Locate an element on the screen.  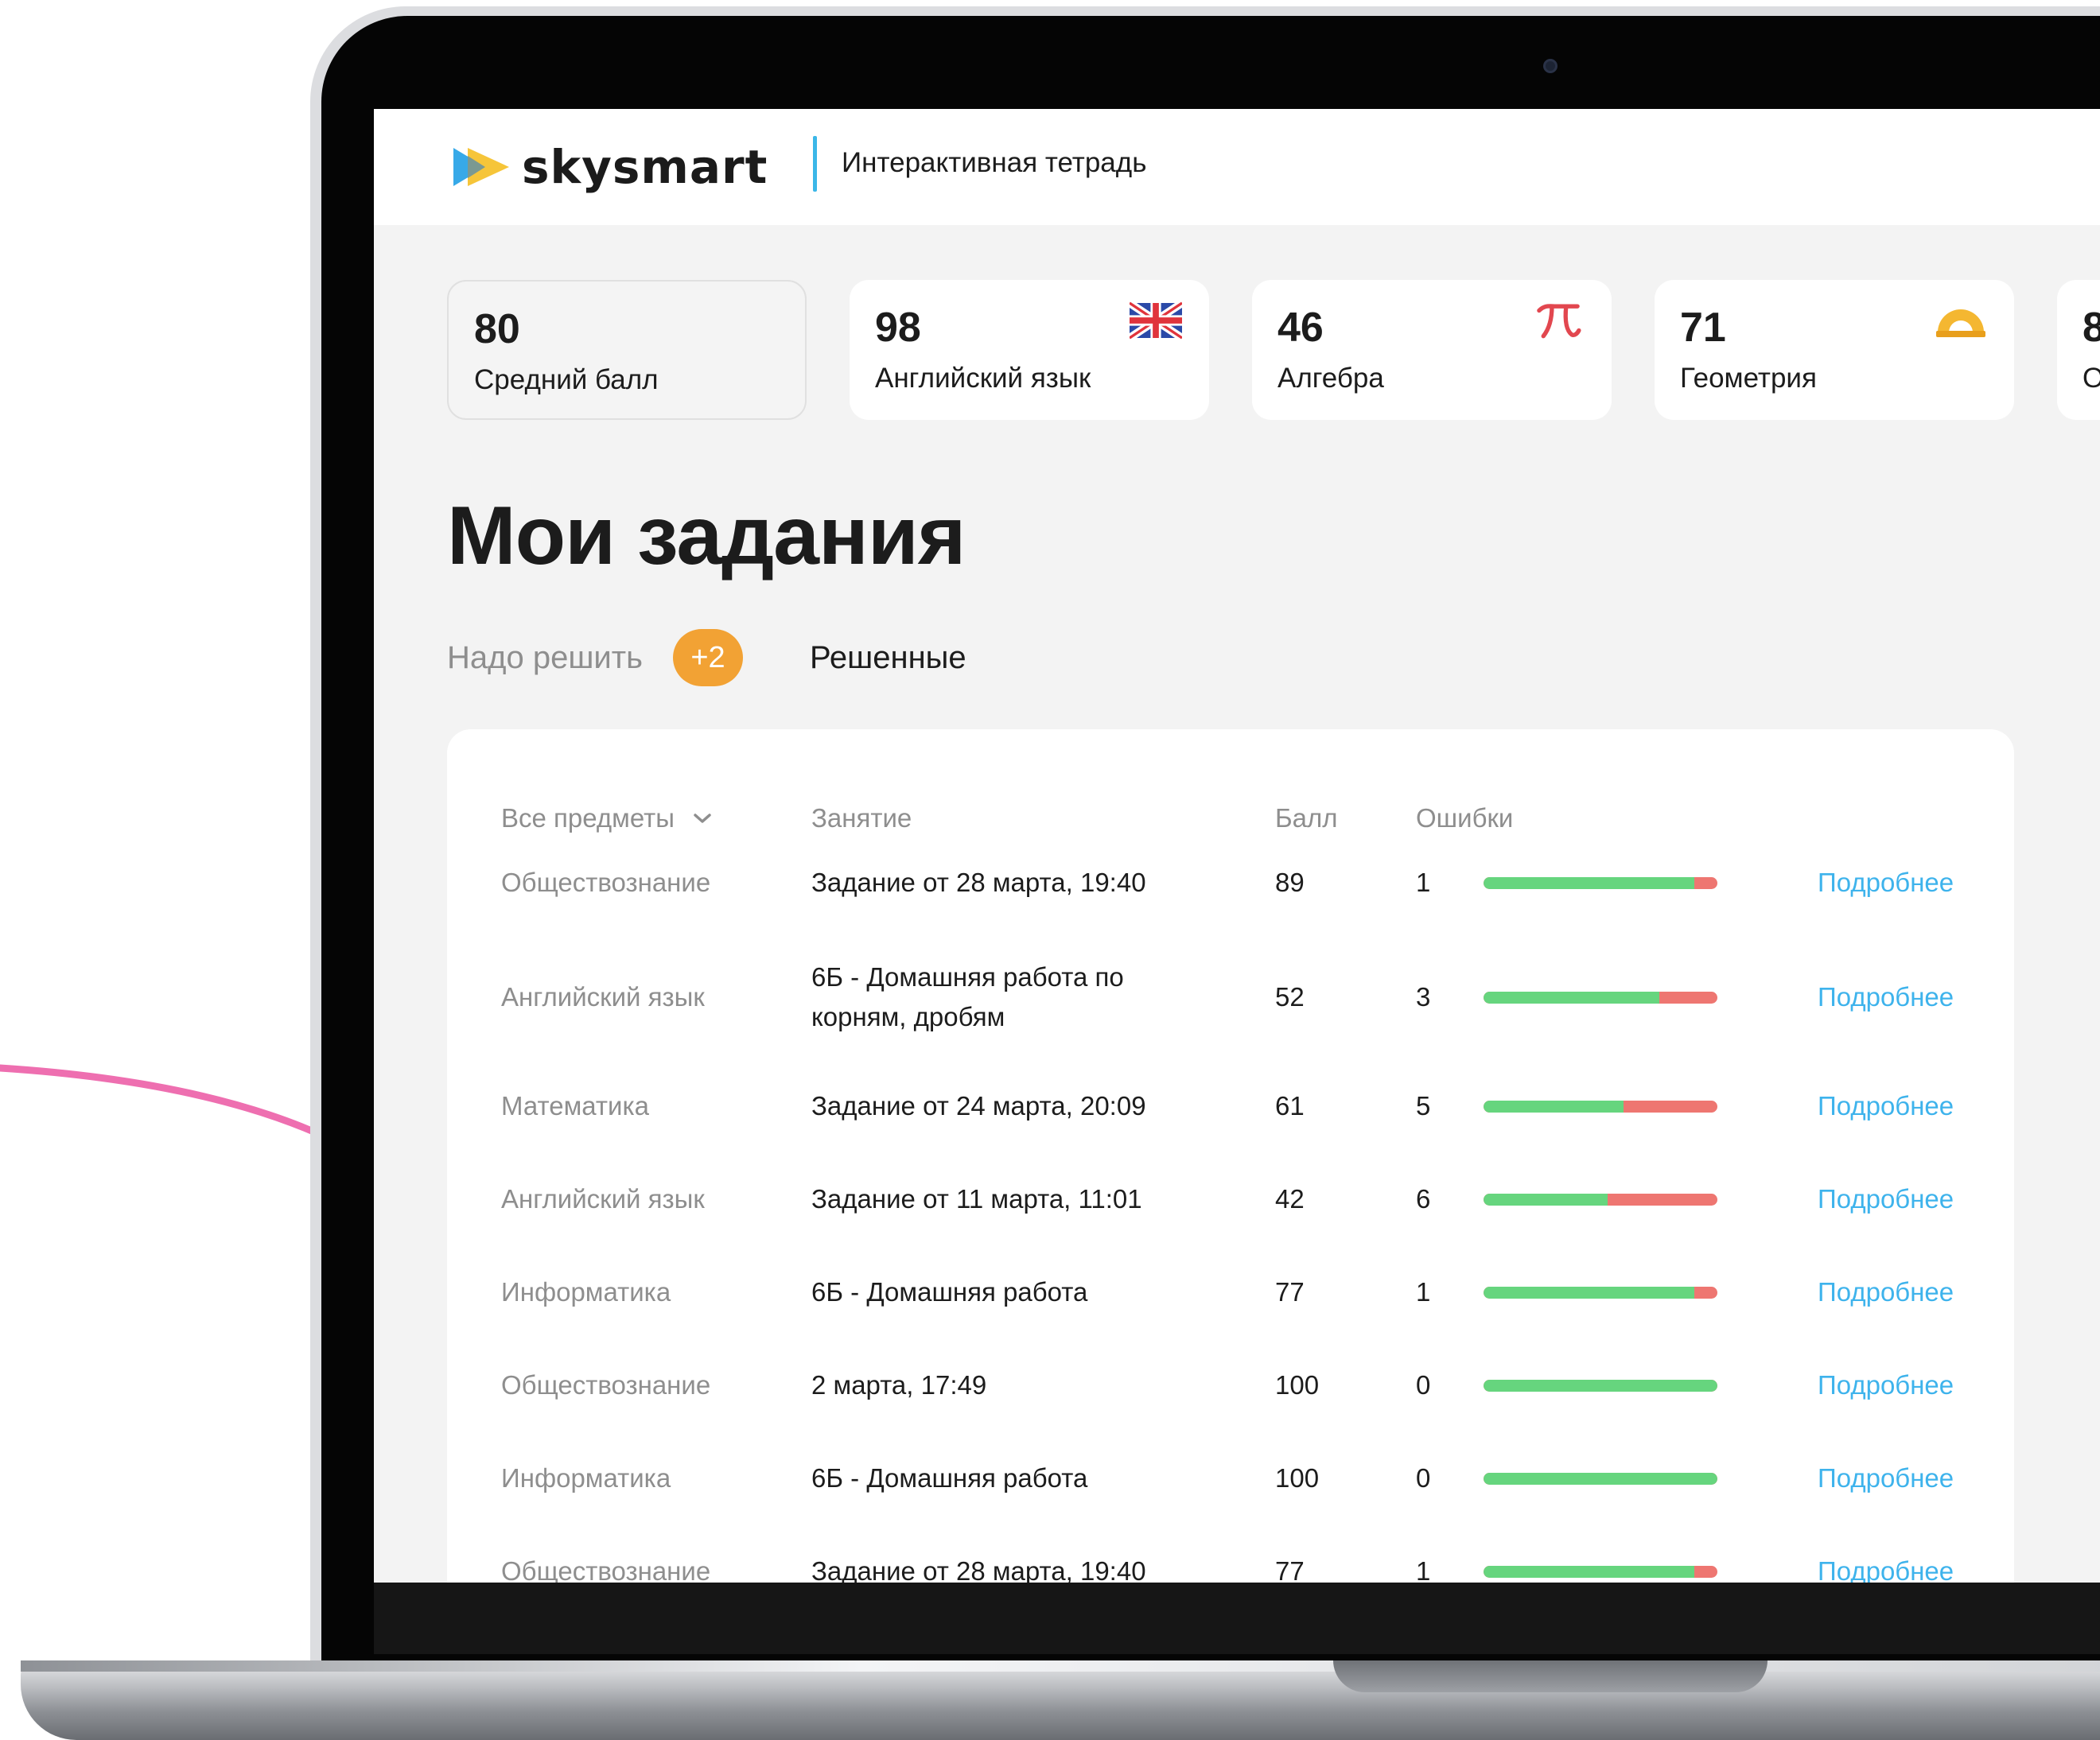
play-logo-icon is located at coordinates (481, 167).